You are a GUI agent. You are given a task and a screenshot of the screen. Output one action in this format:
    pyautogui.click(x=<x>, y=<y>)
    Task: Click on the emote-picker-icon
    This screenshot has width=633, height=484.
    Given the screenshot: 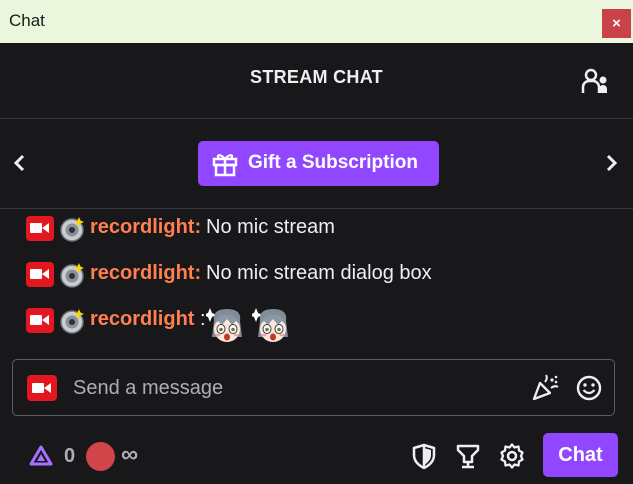 What is the action you would take?
    pyautogui.click(x=589, y=388)
    